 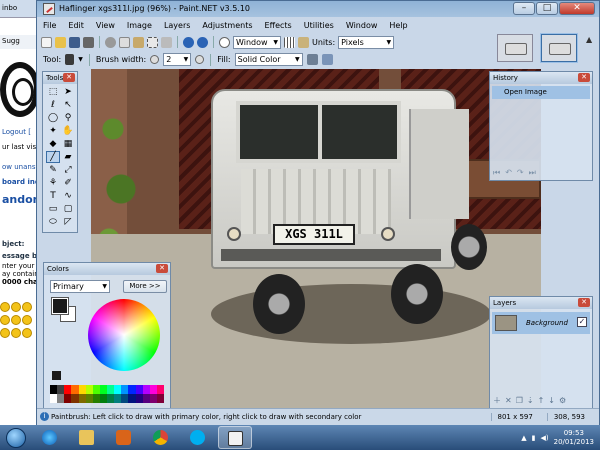 I want to click on palette-menu-icon, so click(x=56, y=375).